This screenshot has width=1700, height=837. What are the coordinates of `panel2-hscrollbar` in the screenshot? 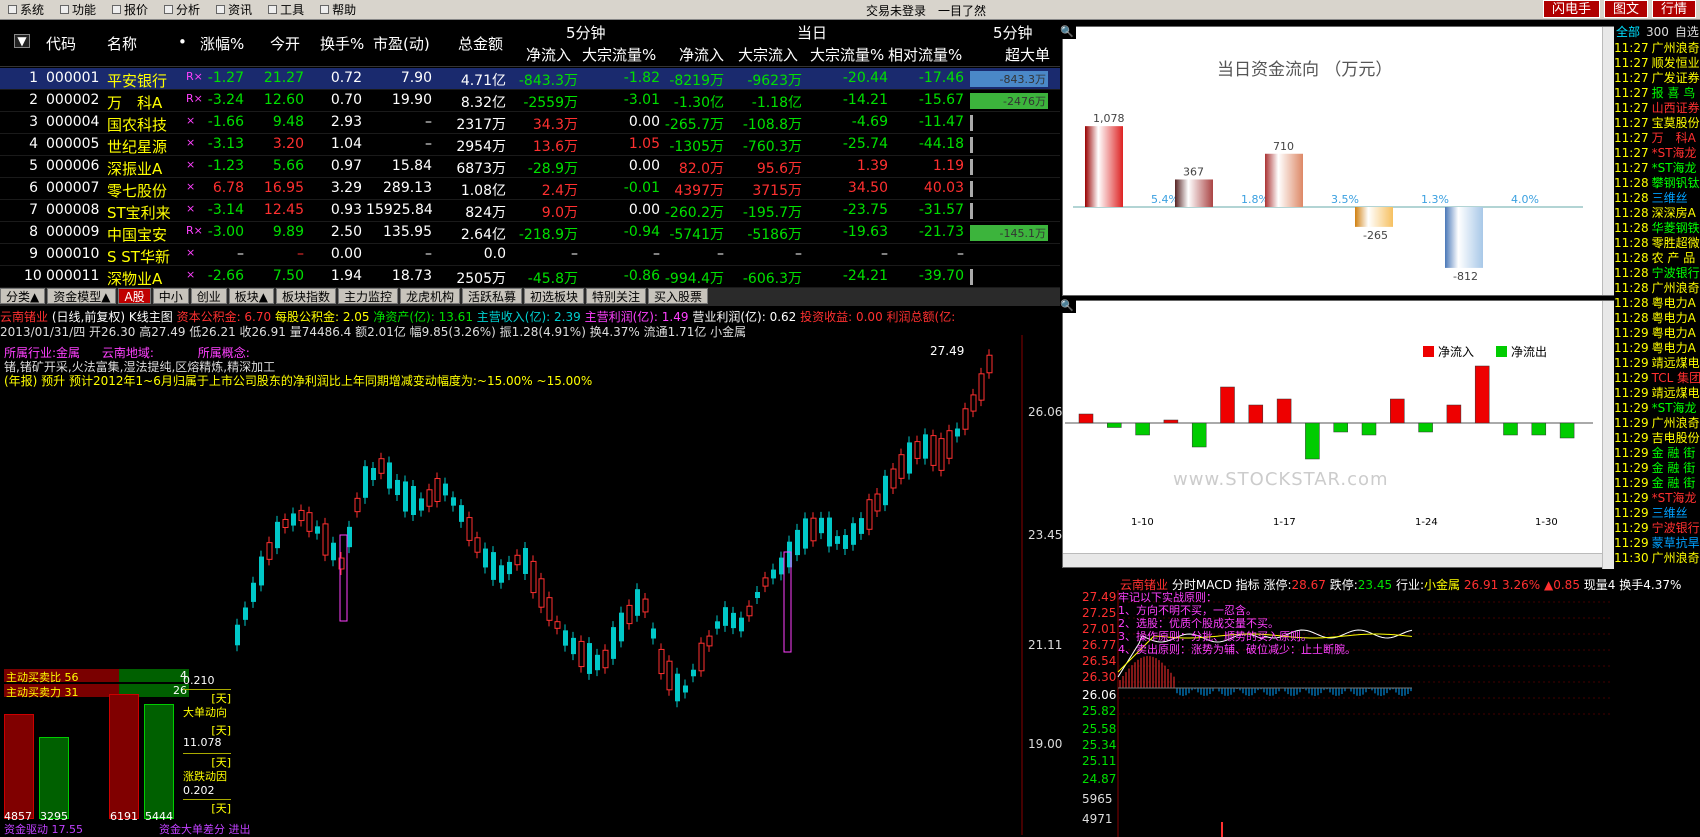 It's located at (1333, 560).